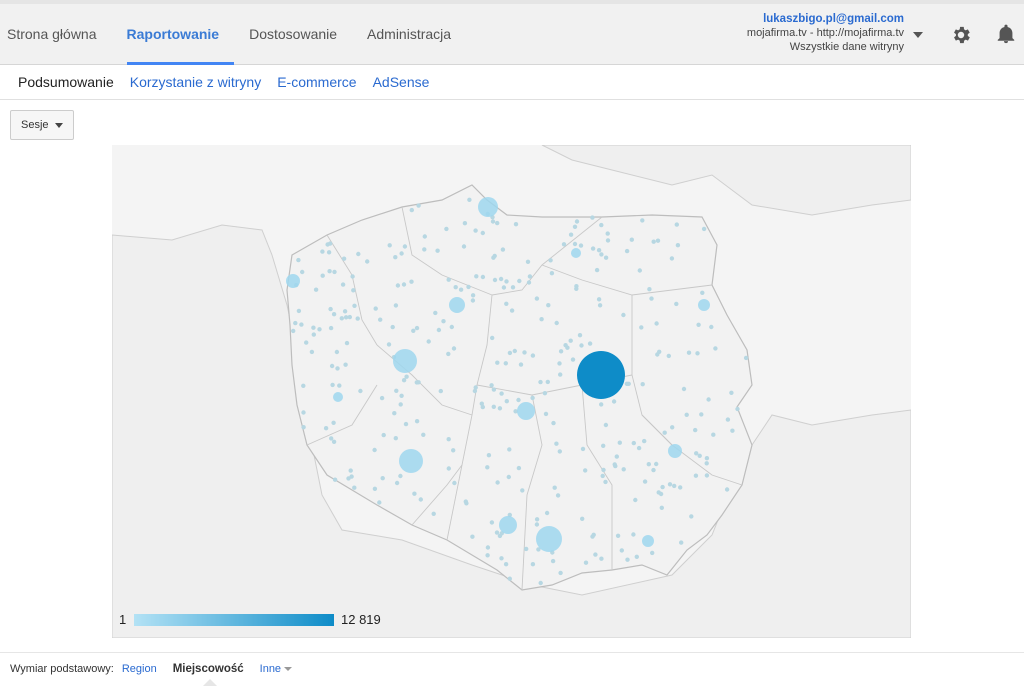  Describe the element at coordinates (66, 82) in the screenshot. I see `subnav-summary: Podsumowanie` at that location.